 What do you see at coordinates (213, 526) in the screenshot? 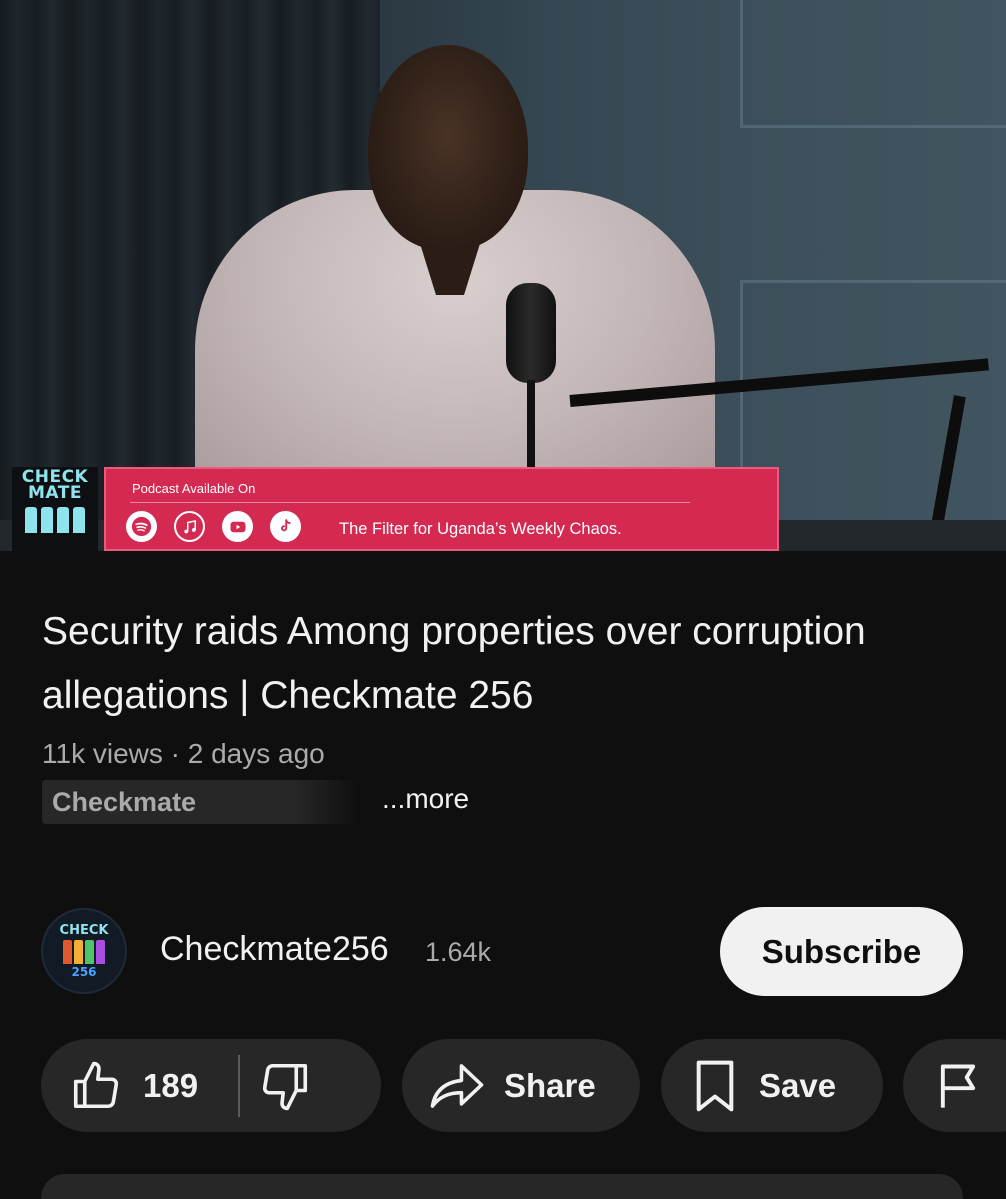
I see `platform-icons` at bounding box center [213, 526].